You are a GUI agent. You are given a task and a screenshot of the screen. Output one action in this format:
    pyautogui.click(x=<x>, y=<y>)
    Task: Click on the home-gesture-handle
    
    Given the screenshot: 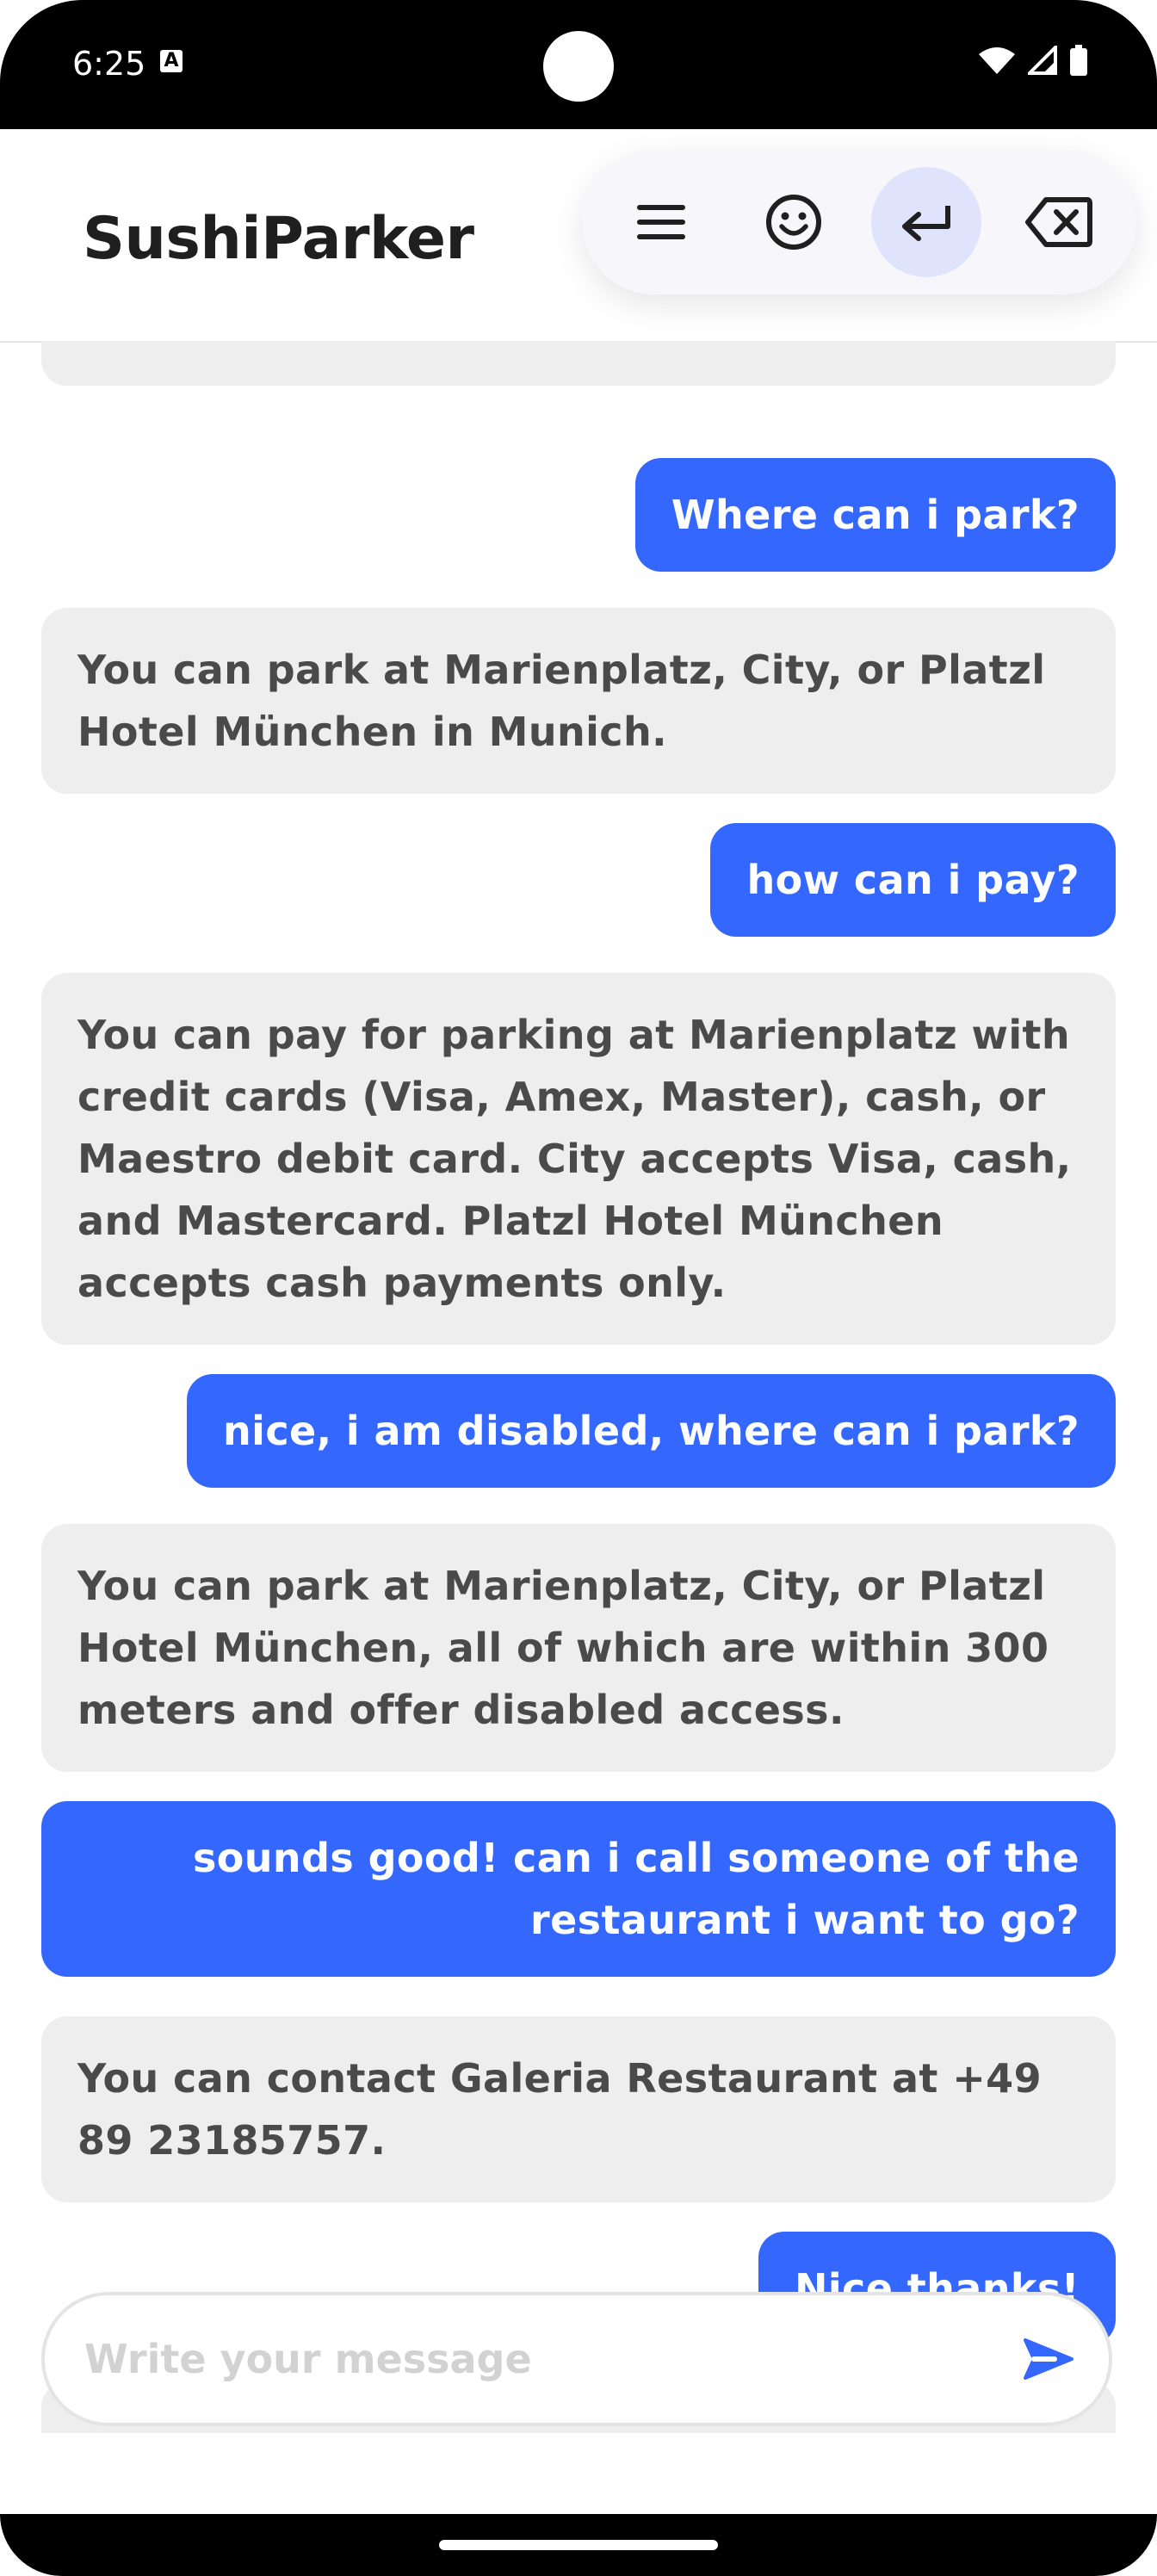 What is the action you would take?
    pyautogui.click(x=579, y=2545)
    